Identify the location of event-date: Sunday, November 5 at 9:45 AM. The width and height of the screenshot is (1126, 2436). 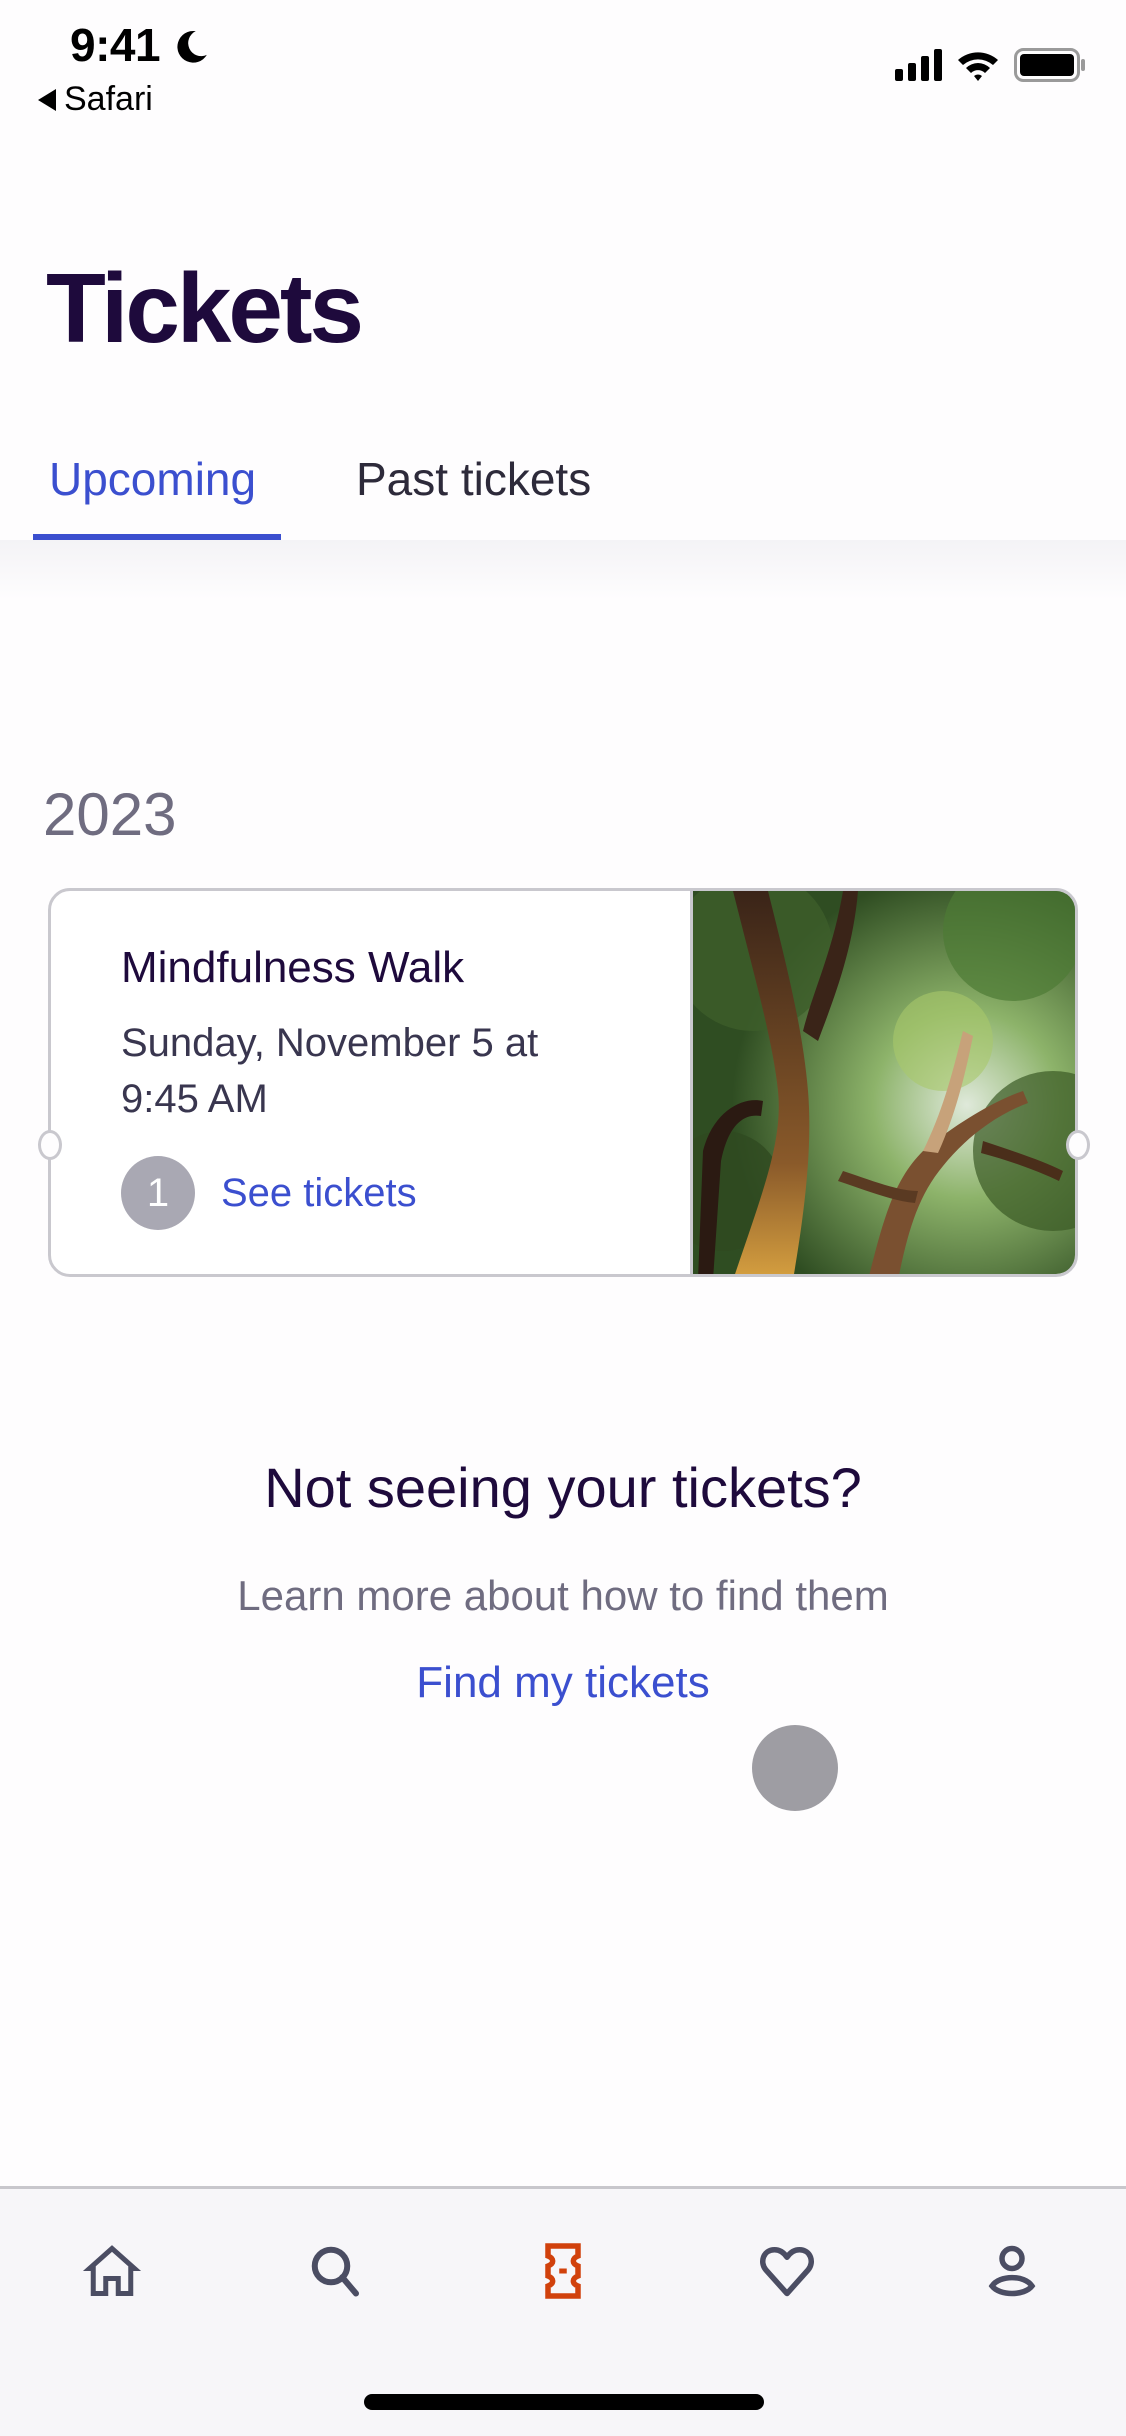
(330, 1071).